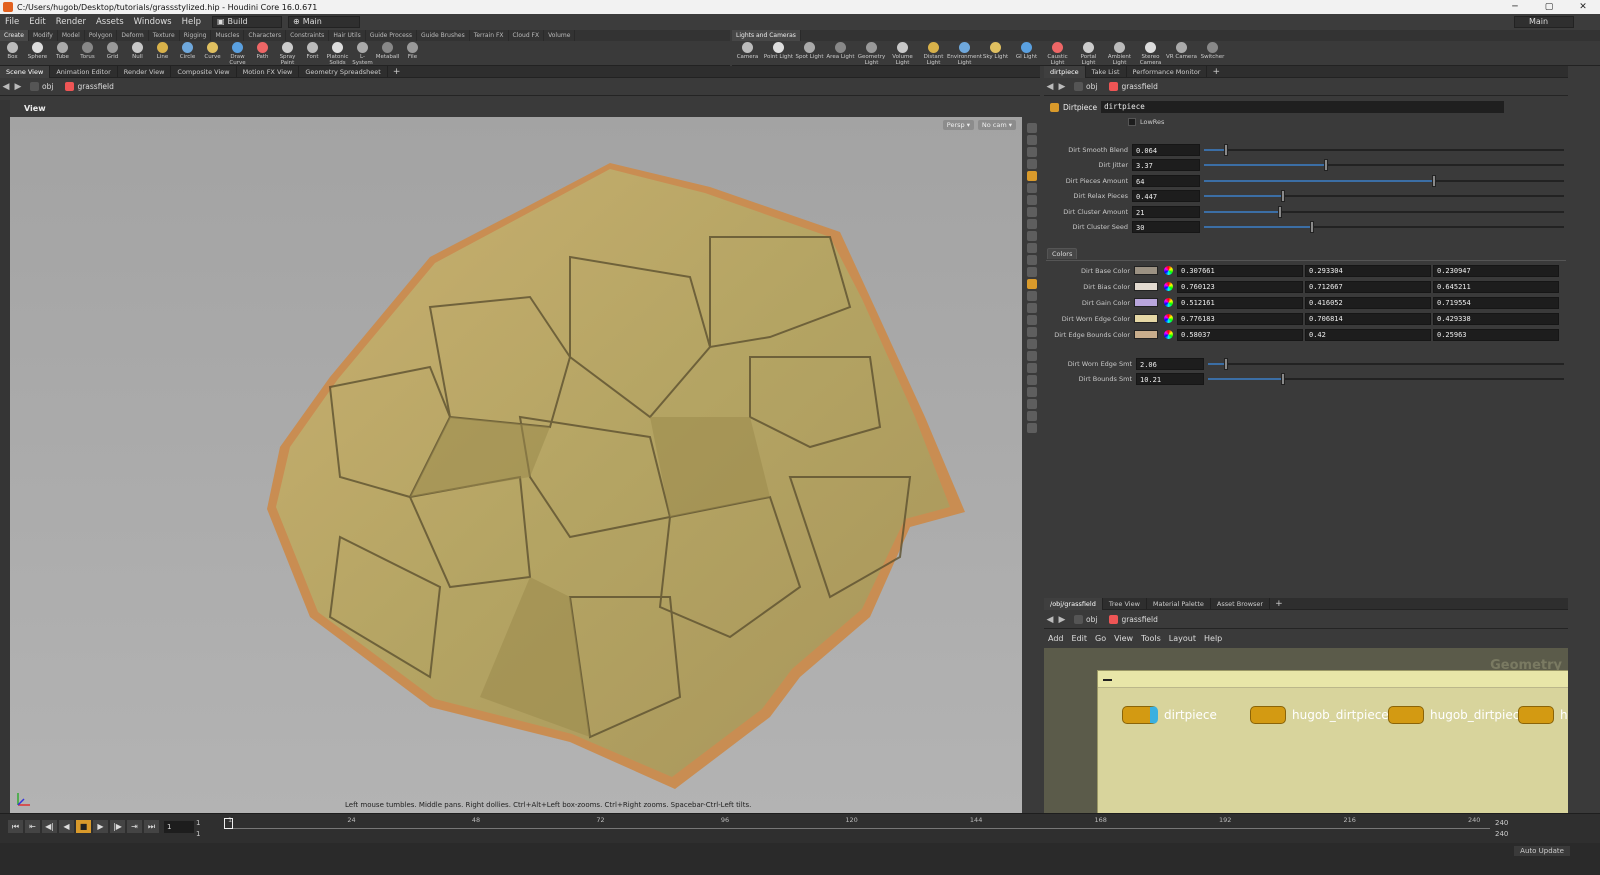 The image size is (1600, 875). Describe the element at coordinates (312, 50) in the screenshot. I see `shelf-tool-font: Font` at that location.